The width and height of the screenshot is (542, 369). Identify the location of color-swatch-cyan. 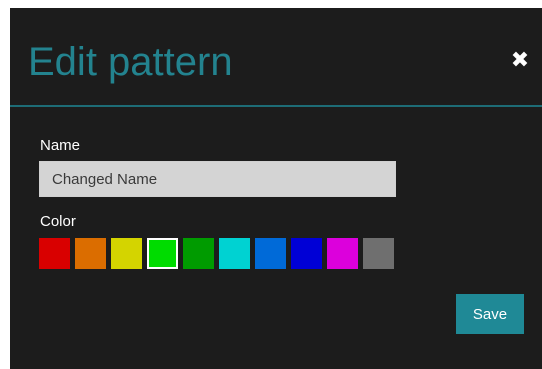
(234, 253).